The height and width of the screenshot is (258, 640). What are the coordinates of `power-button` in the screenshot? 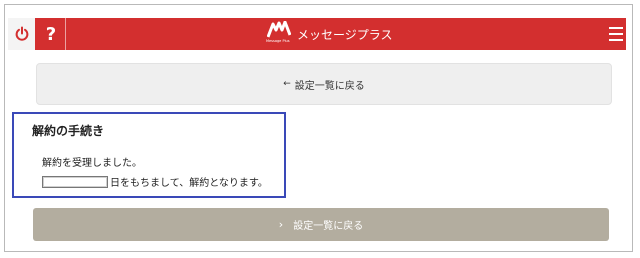 It's located at (21, 34).